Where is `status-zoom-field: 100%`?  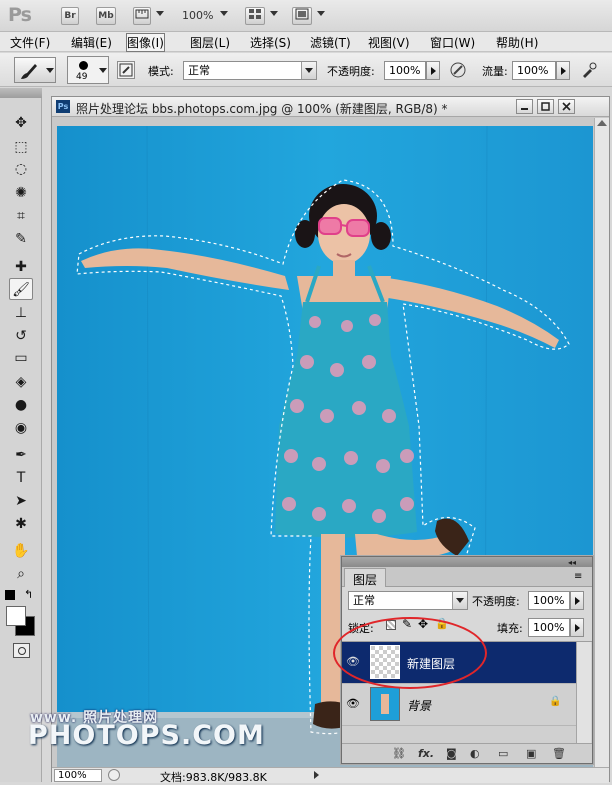 status-zoom-field: 100% is located at coordinates (78, 775).